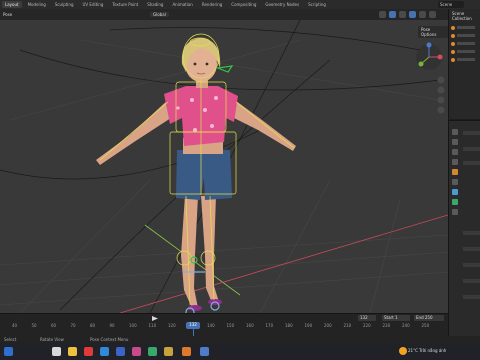  What do you see at coordinates (406, 325) in the screenshot?
I see `frame-tick-label: 240` at bounding box center [406, 325].